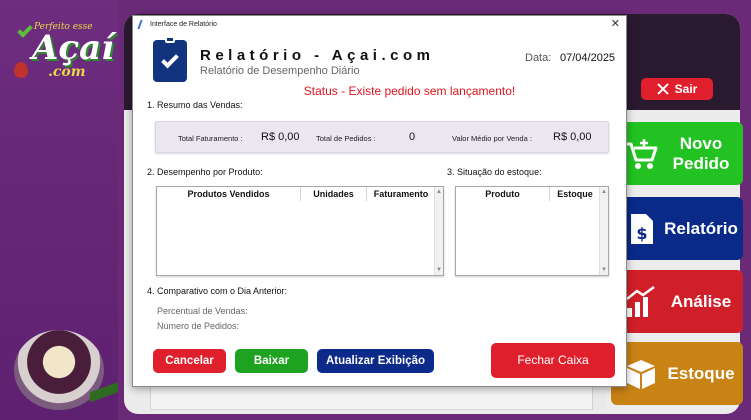 This screenshot has height=420, width=751. What do you see at coordinates (346, 138) in the screenshot?
I see `total-orders-label: Total de Pedidos :` at bounding box center [346, 138].